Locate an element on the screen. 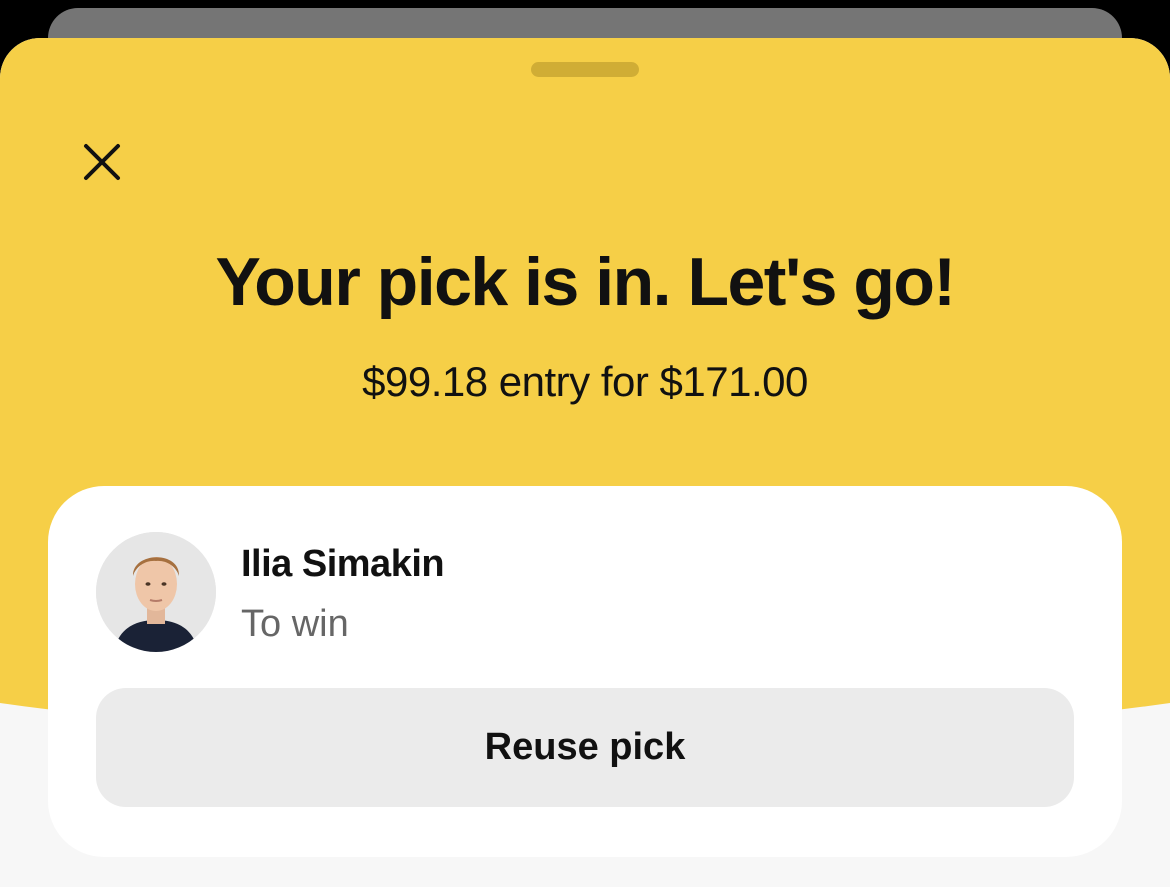 Image resolution: width=1170 pixels, height=887 pixels. reuse-pick-button: Reuse pick is located at coordinates (585, 747).